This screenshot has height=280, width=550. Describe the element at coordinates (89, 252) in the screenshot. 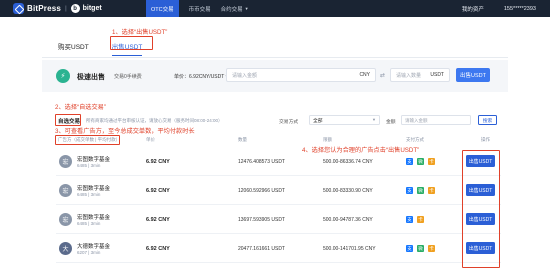

I see `merchant-stats: 6207 | 3min` at that location.